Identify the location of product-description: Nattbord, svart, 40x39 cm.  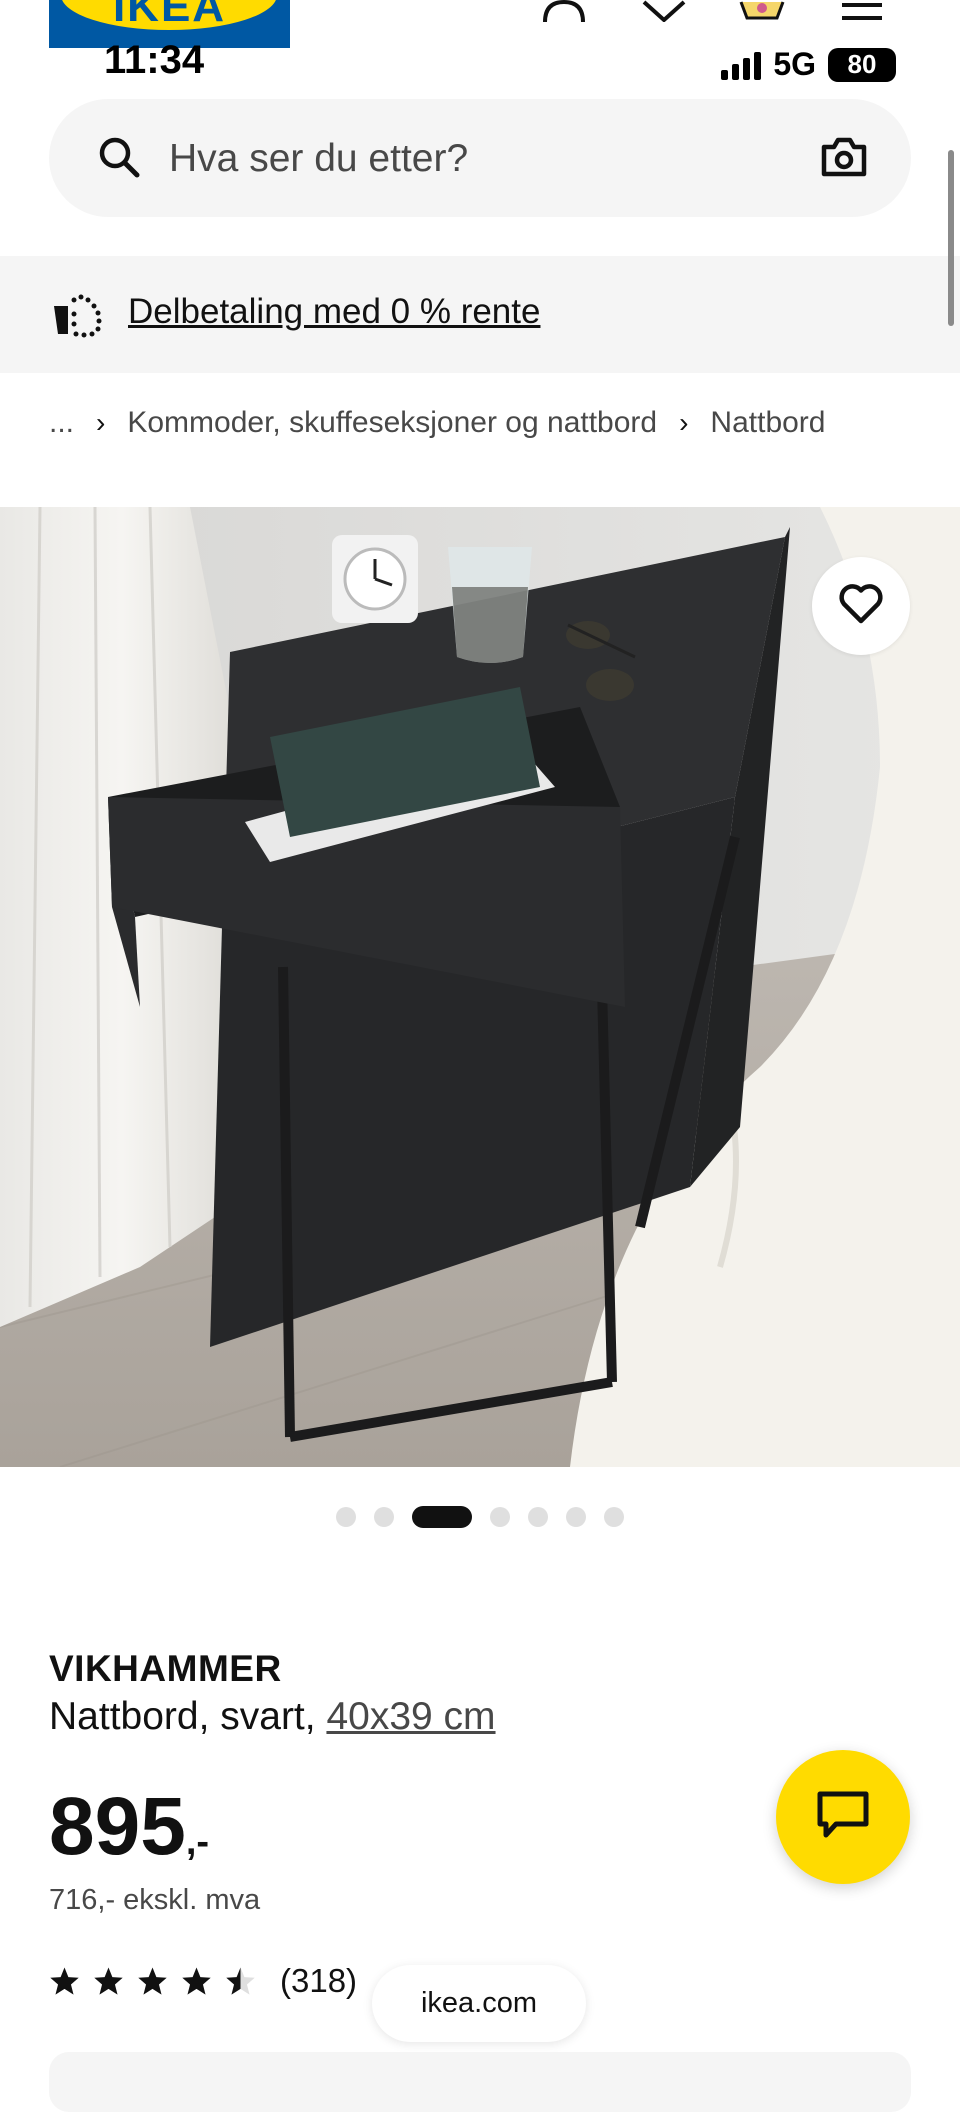
(272, 1717).